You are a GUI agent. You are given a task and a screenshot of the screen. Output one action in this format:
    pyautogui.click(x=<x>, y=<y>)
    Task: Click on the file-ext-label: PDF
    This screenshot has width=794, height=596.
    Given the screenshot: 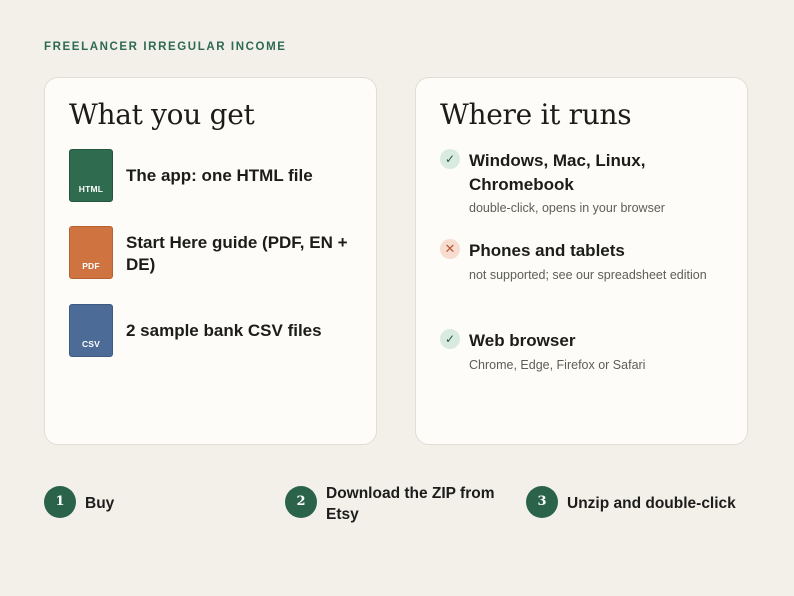 What is the action you would take?
    pyautogui.click(x=91, y=266)
    